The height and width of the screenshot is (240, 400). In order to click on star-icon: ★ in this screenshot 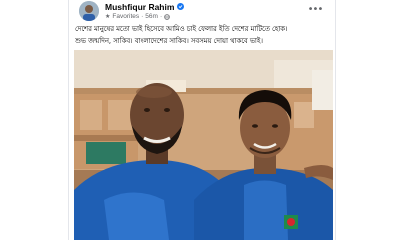, I will do `click(108, 17)`.